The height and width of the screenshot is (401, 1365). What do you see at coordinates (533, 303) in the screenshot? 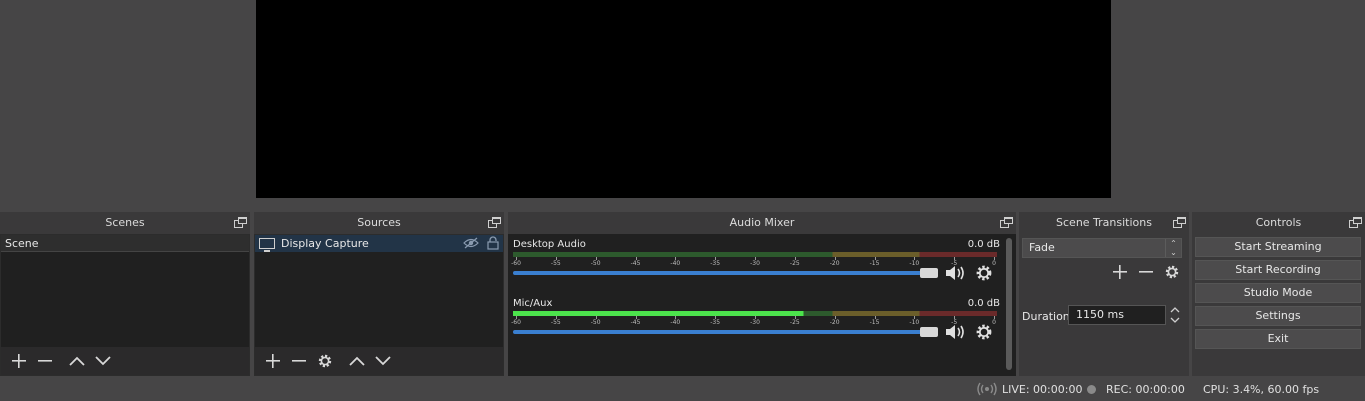
I see `channel-name: Mic/Aux` at bounding box center [533, 303].